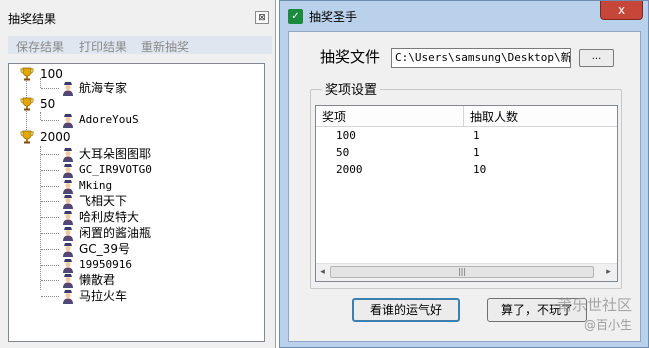  I want to click on watermark-author: @百小生, so click(608, 325).